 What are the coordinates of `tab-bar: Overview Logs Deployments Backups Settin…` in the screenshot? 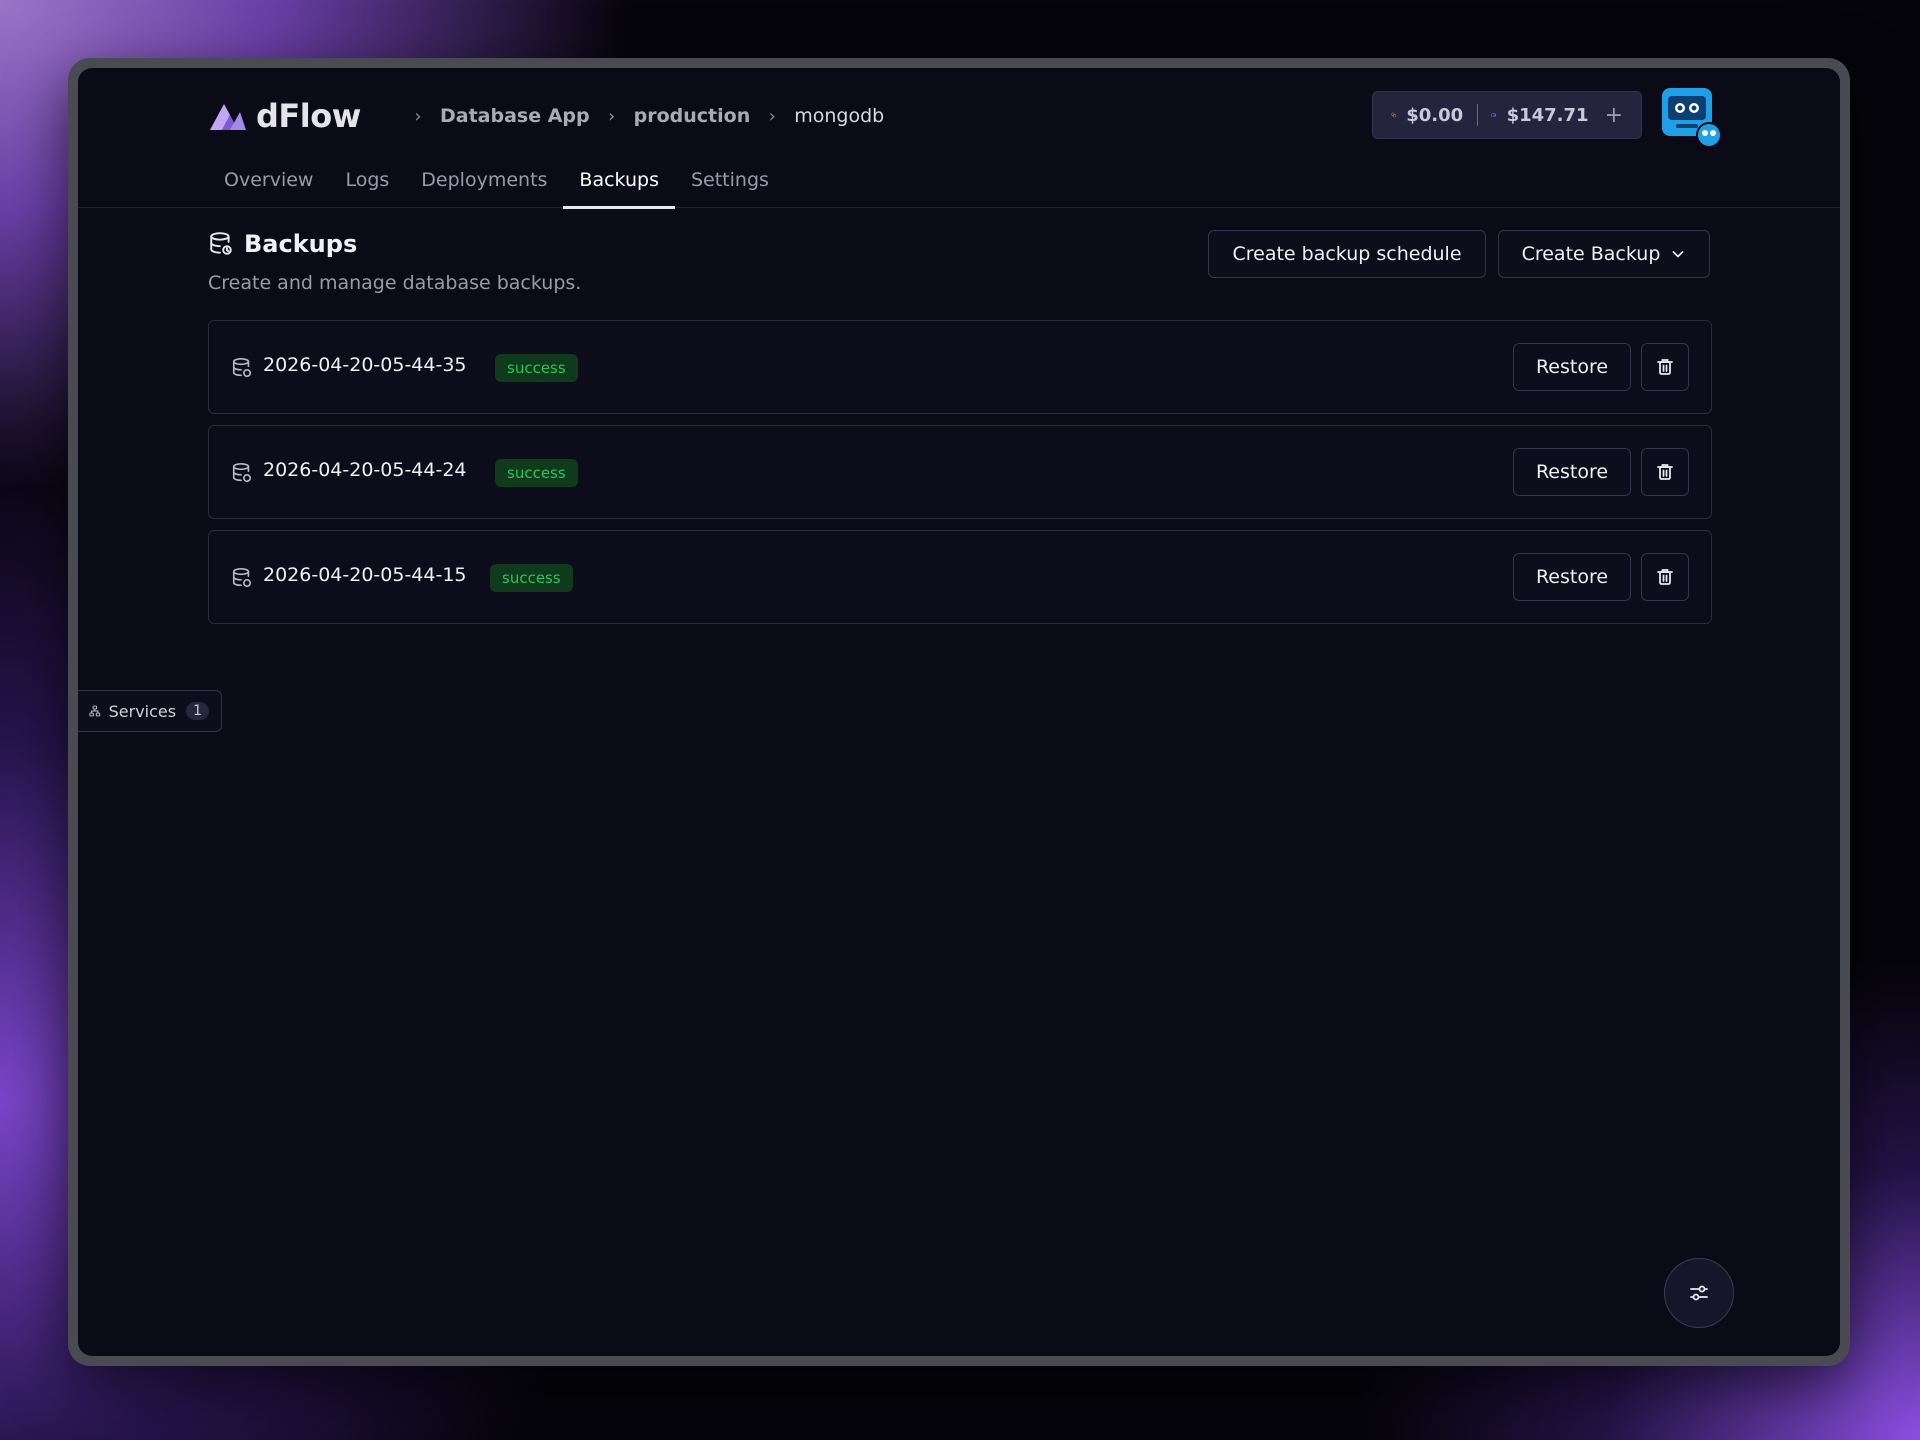 It's located at (496, 183).